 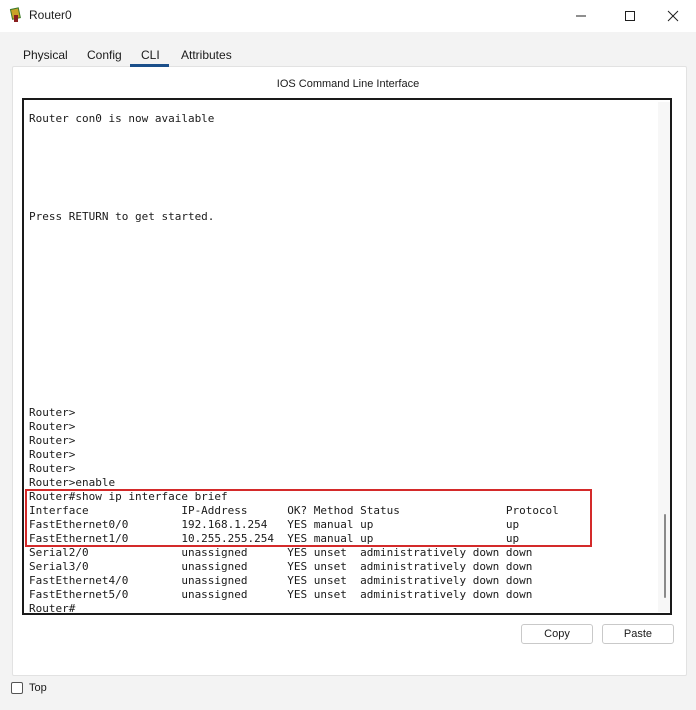 What do you see at coordinates (52, 608) in the screenshot?
I see `terminal-line: Router#` at bounding box center [52, 608].